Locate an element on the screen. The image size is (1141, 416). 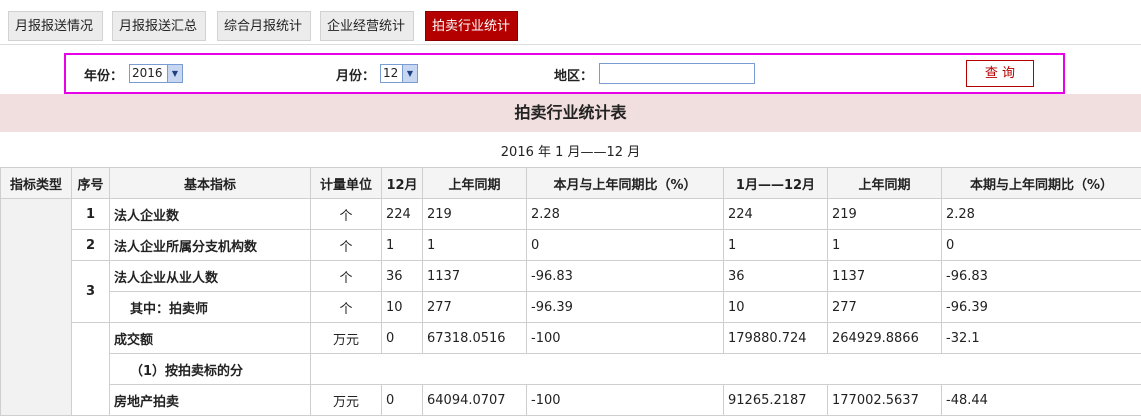
table-row: 1 法人企业数 个 224 219 2.28 224 219 2.28 is located at coordinates (571, 214).